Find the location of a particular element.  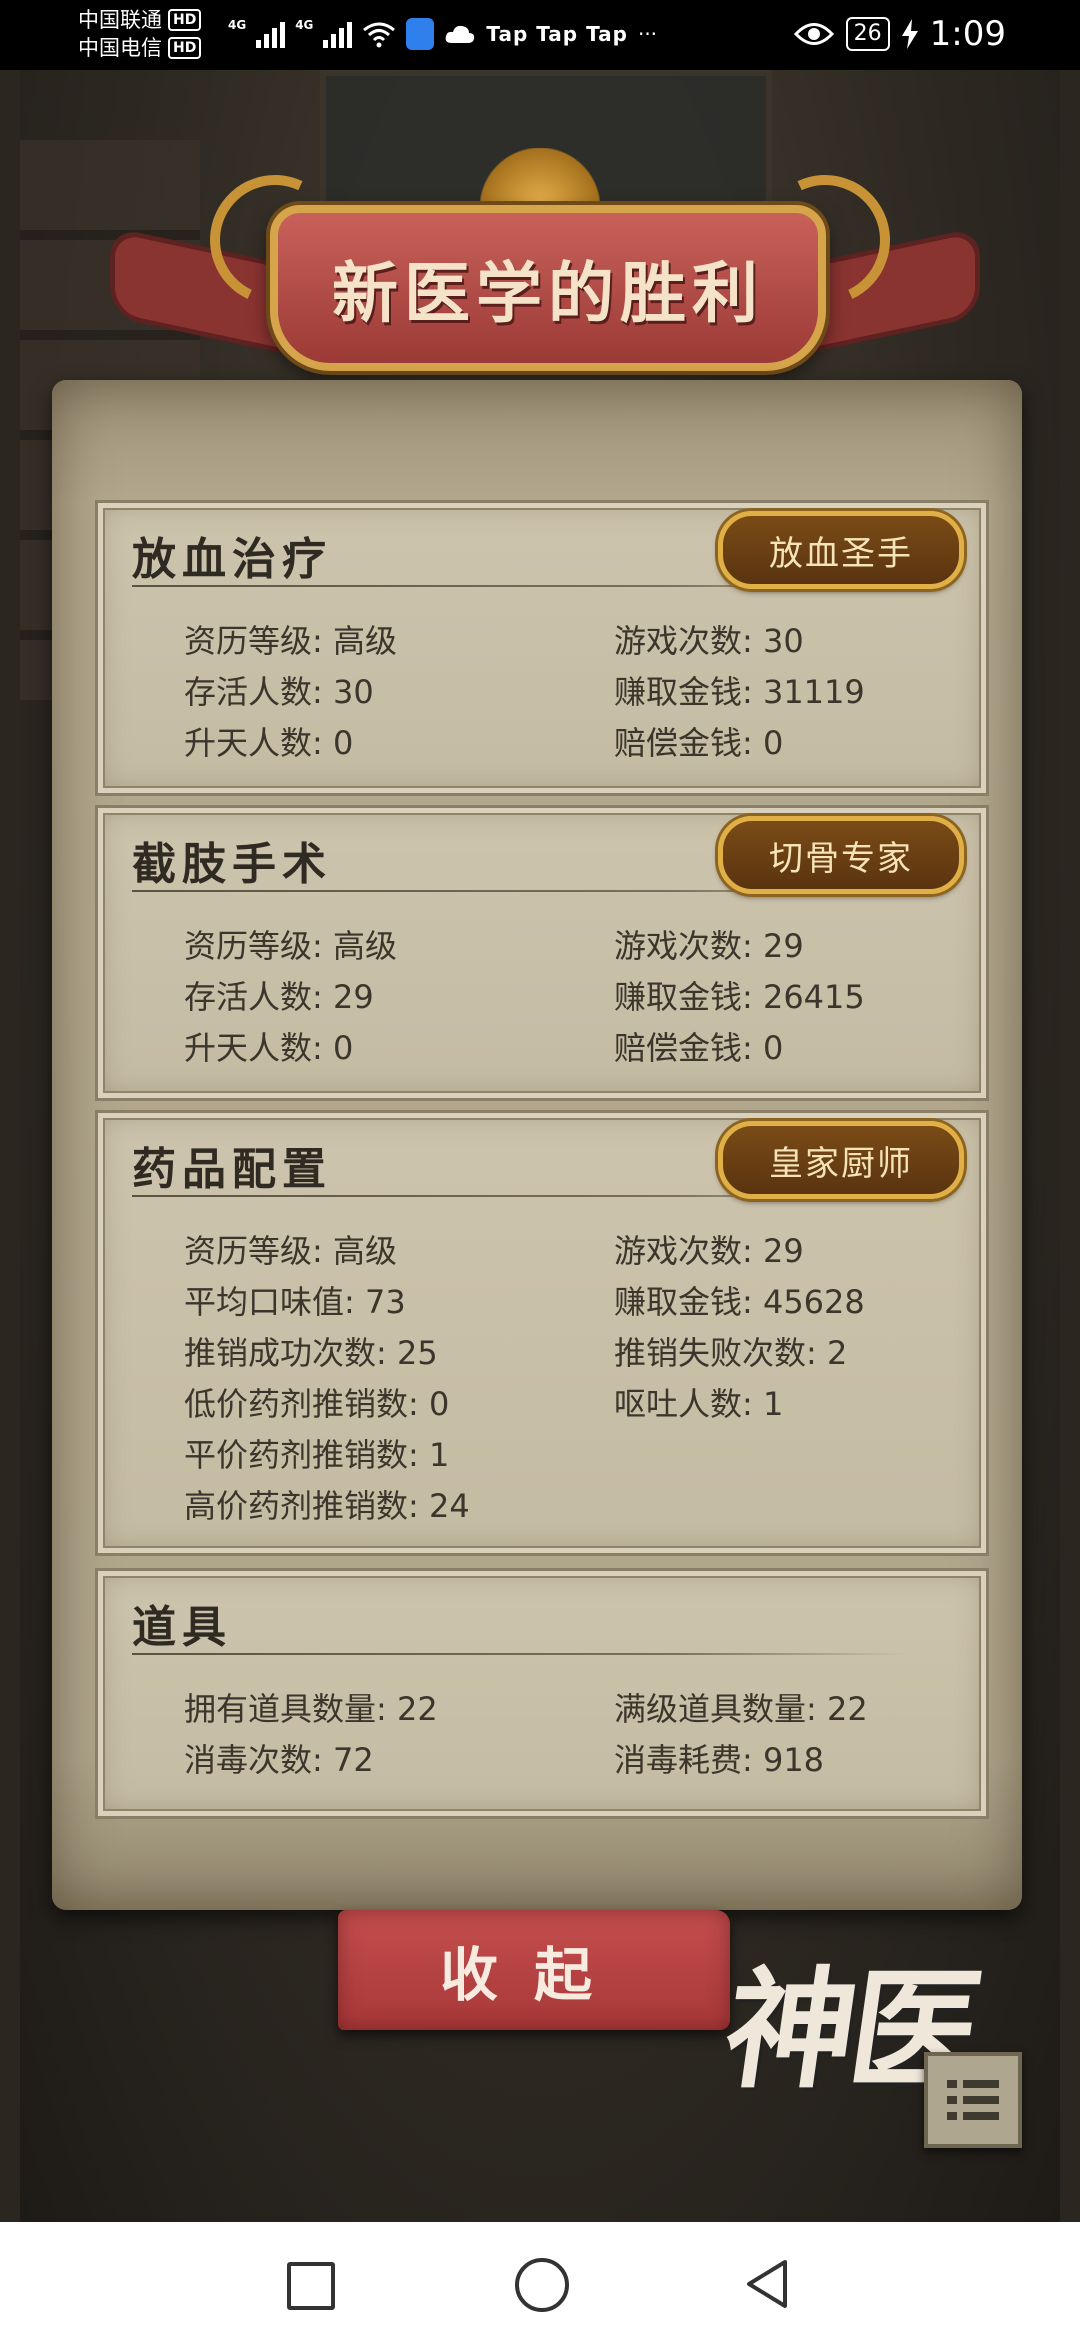

more-notifications: ··· is located at coordinates (647, 34).